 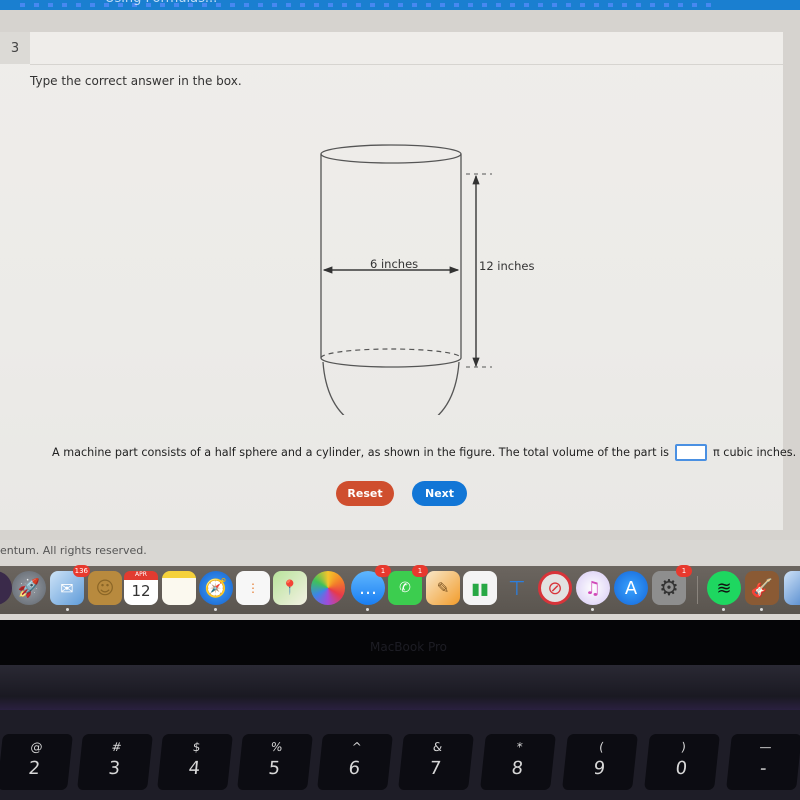 I want to click on divider, so click(x=406, y=64).